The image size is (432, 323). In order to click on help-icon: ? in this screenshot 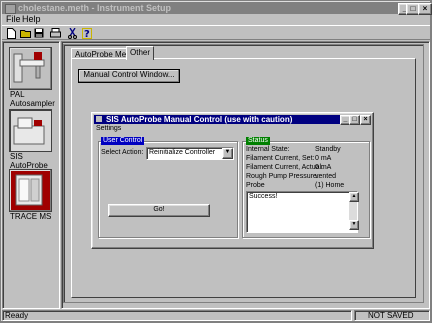, I will do `click(86, 33)`.